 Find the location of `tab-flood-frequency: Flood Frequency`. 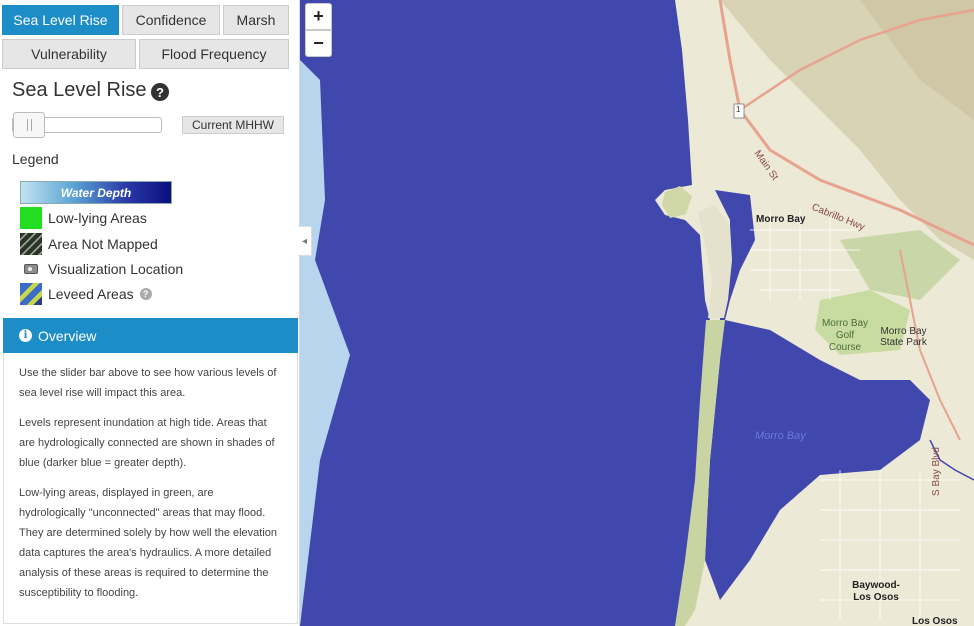

tab-flood-frequency: Flood Frequency is located at coordinates (214, 54).